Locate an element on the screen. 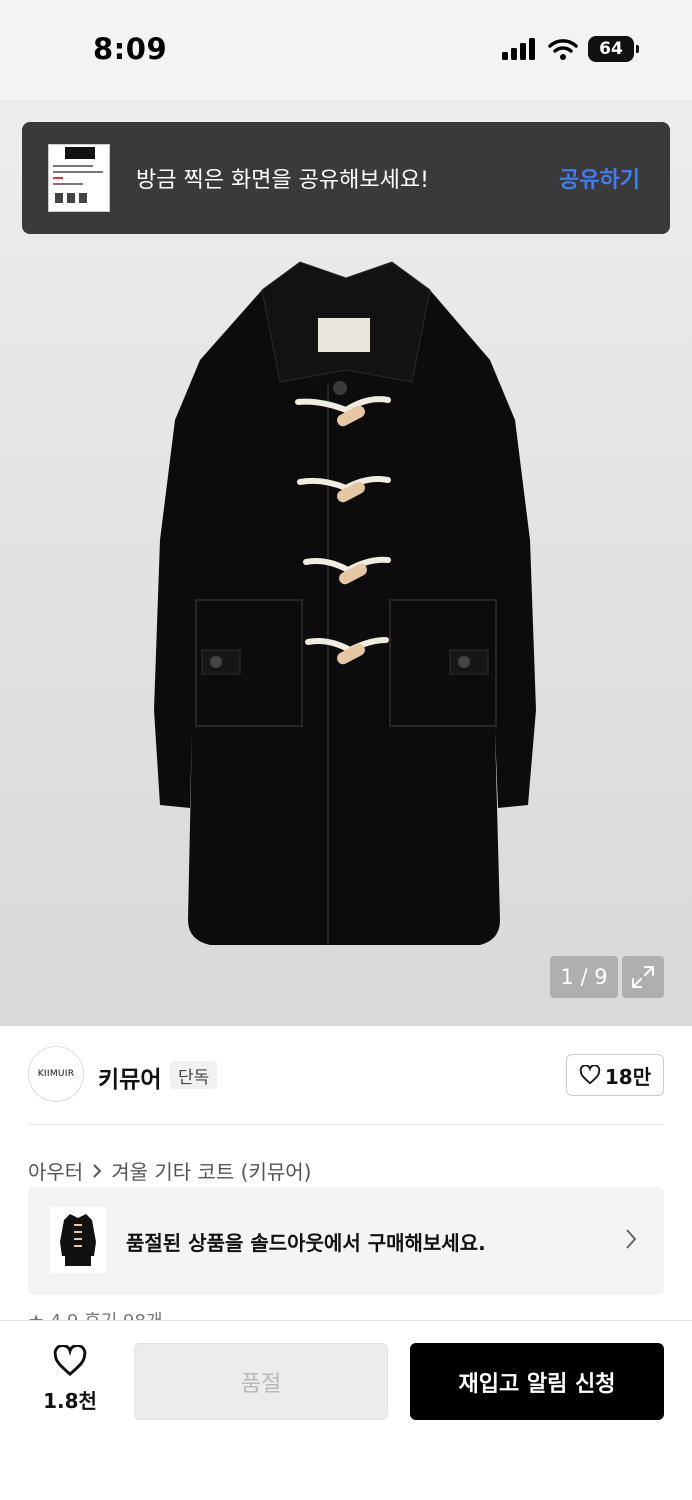 The height and width of the screenshot is (1500, 692). breadcrumb: 아우터 겨울 기타 코트 (키뮤어) is located at coordinates (169, 1170).